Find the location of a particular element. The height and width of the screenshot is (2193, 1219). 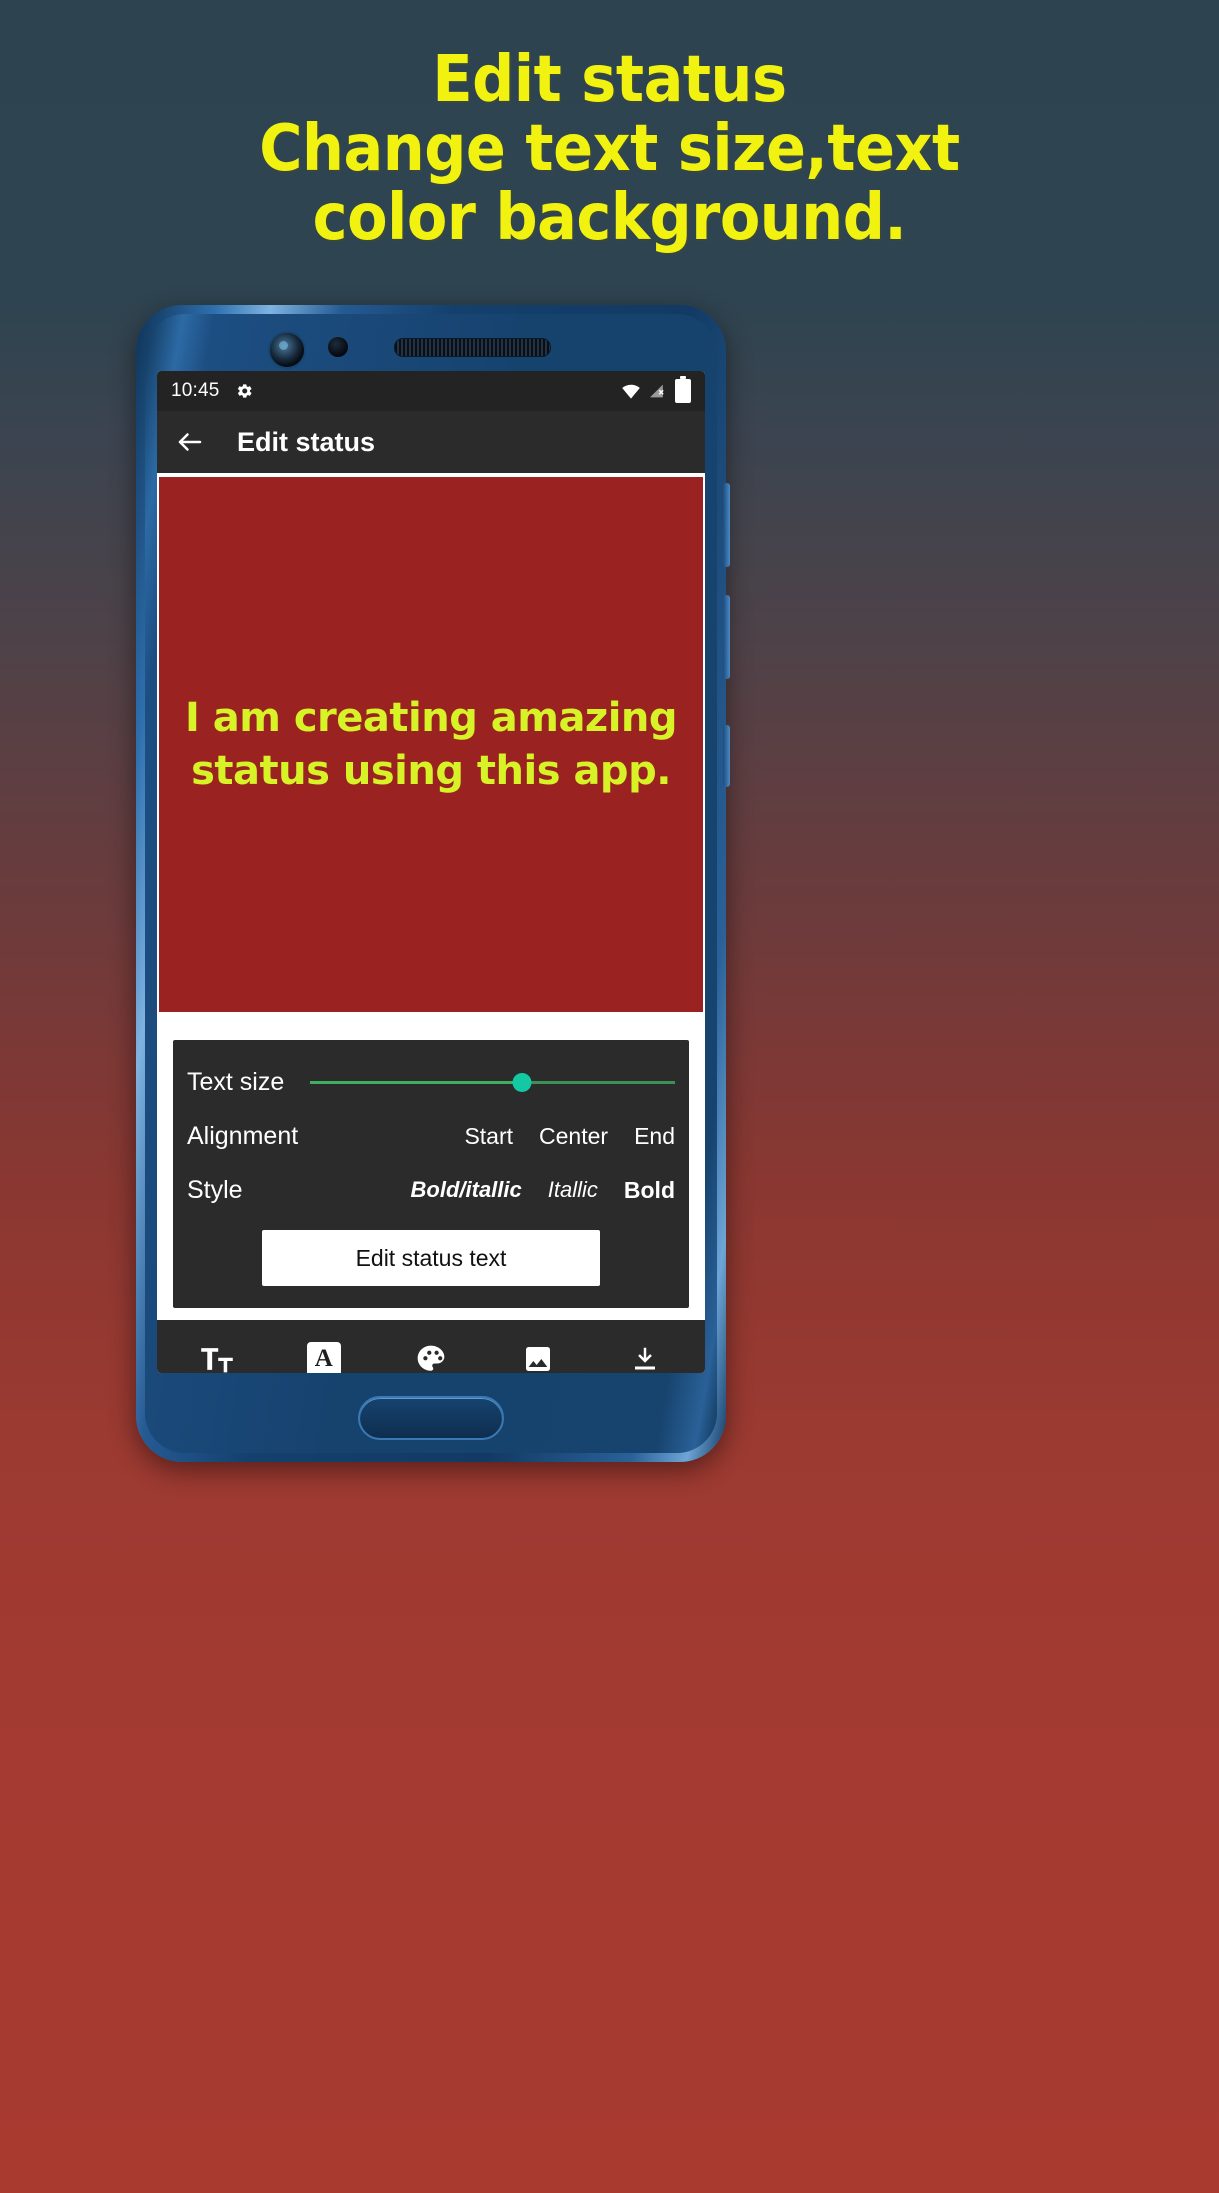

style-options: Bold/itallic Itallic Bold is located at coordinates (543, 1190).